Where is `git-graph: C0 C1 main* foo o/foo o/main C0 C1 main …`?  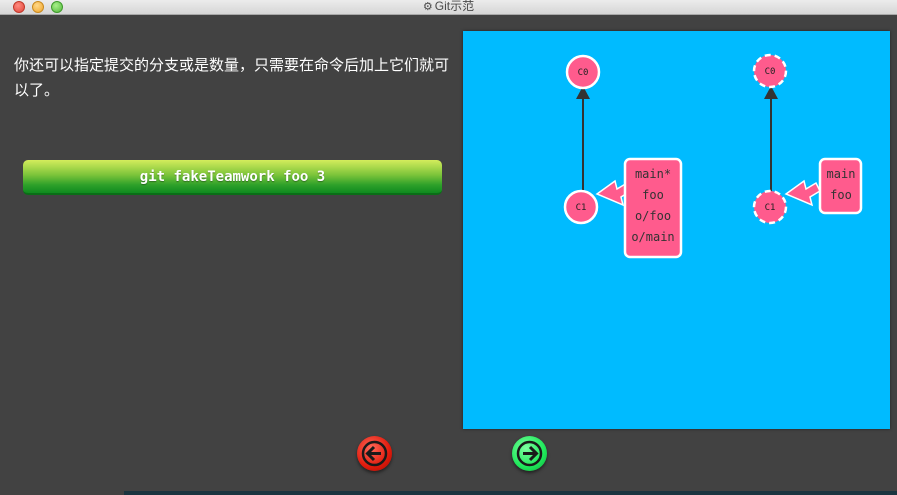
git-graph: C0 C1 main* foo o/foo o/main C0 C1 main … is located at coordinates (713, 156).